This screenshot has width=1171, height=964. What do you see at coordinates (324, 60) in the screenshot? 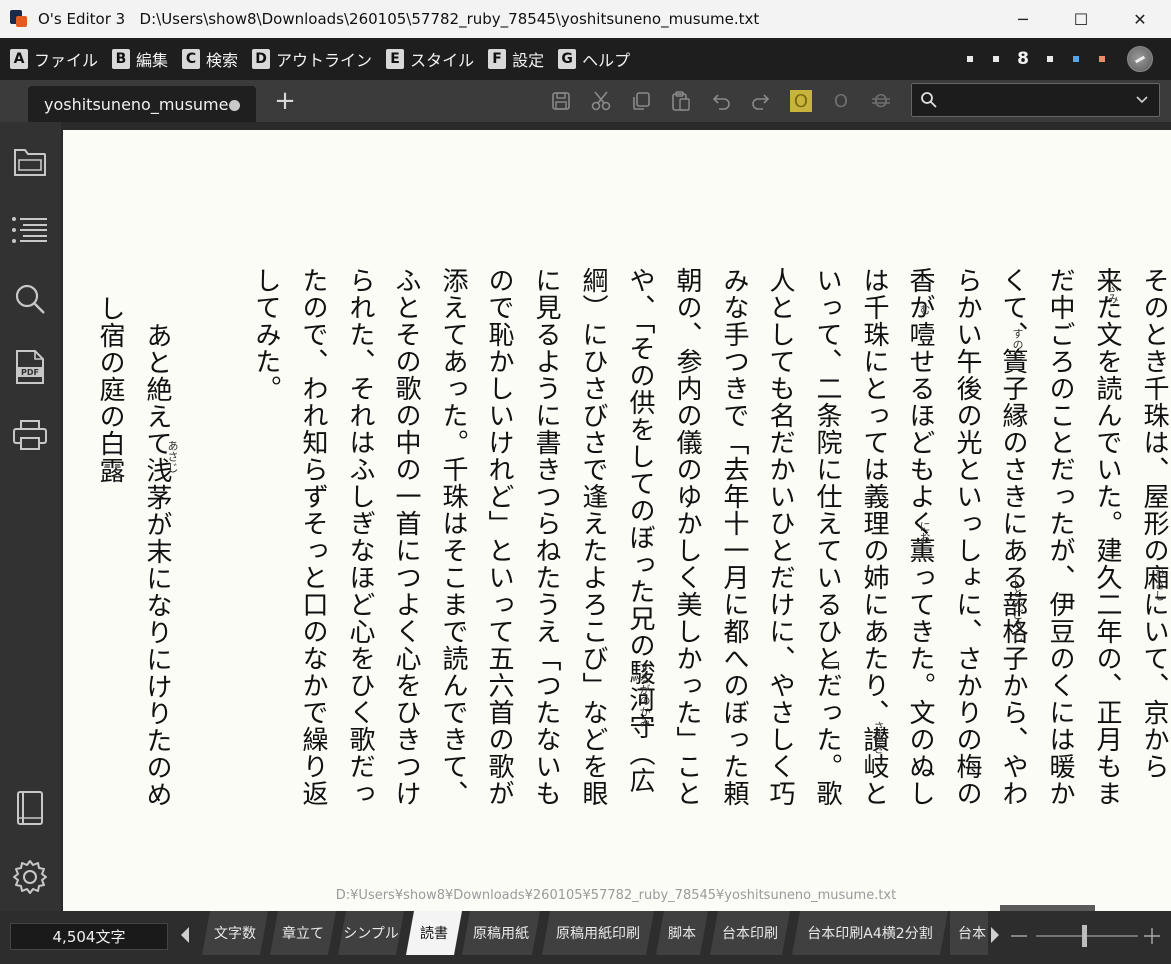
I see `menu-label: アウトライン` at bounding box center [324, 60].